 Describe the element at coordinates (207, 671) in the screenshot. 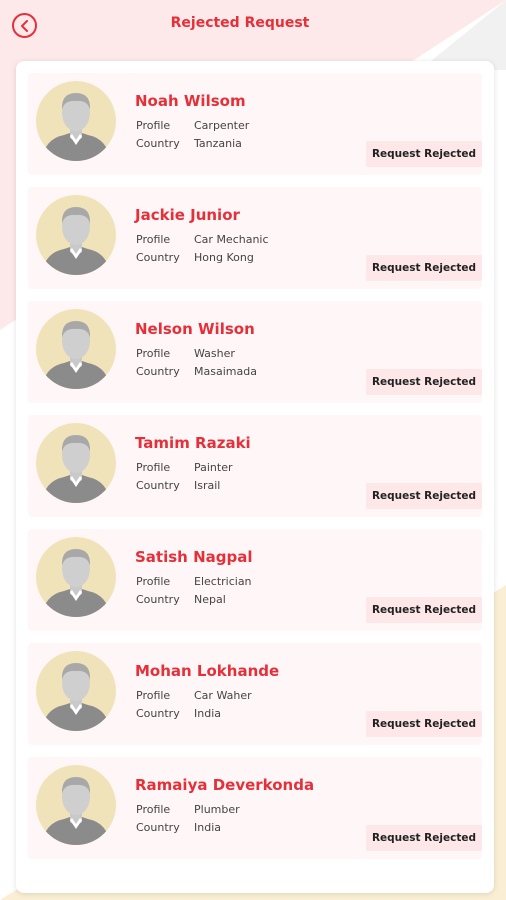

I see `requester-name: Mohan Lokhande` at that location.